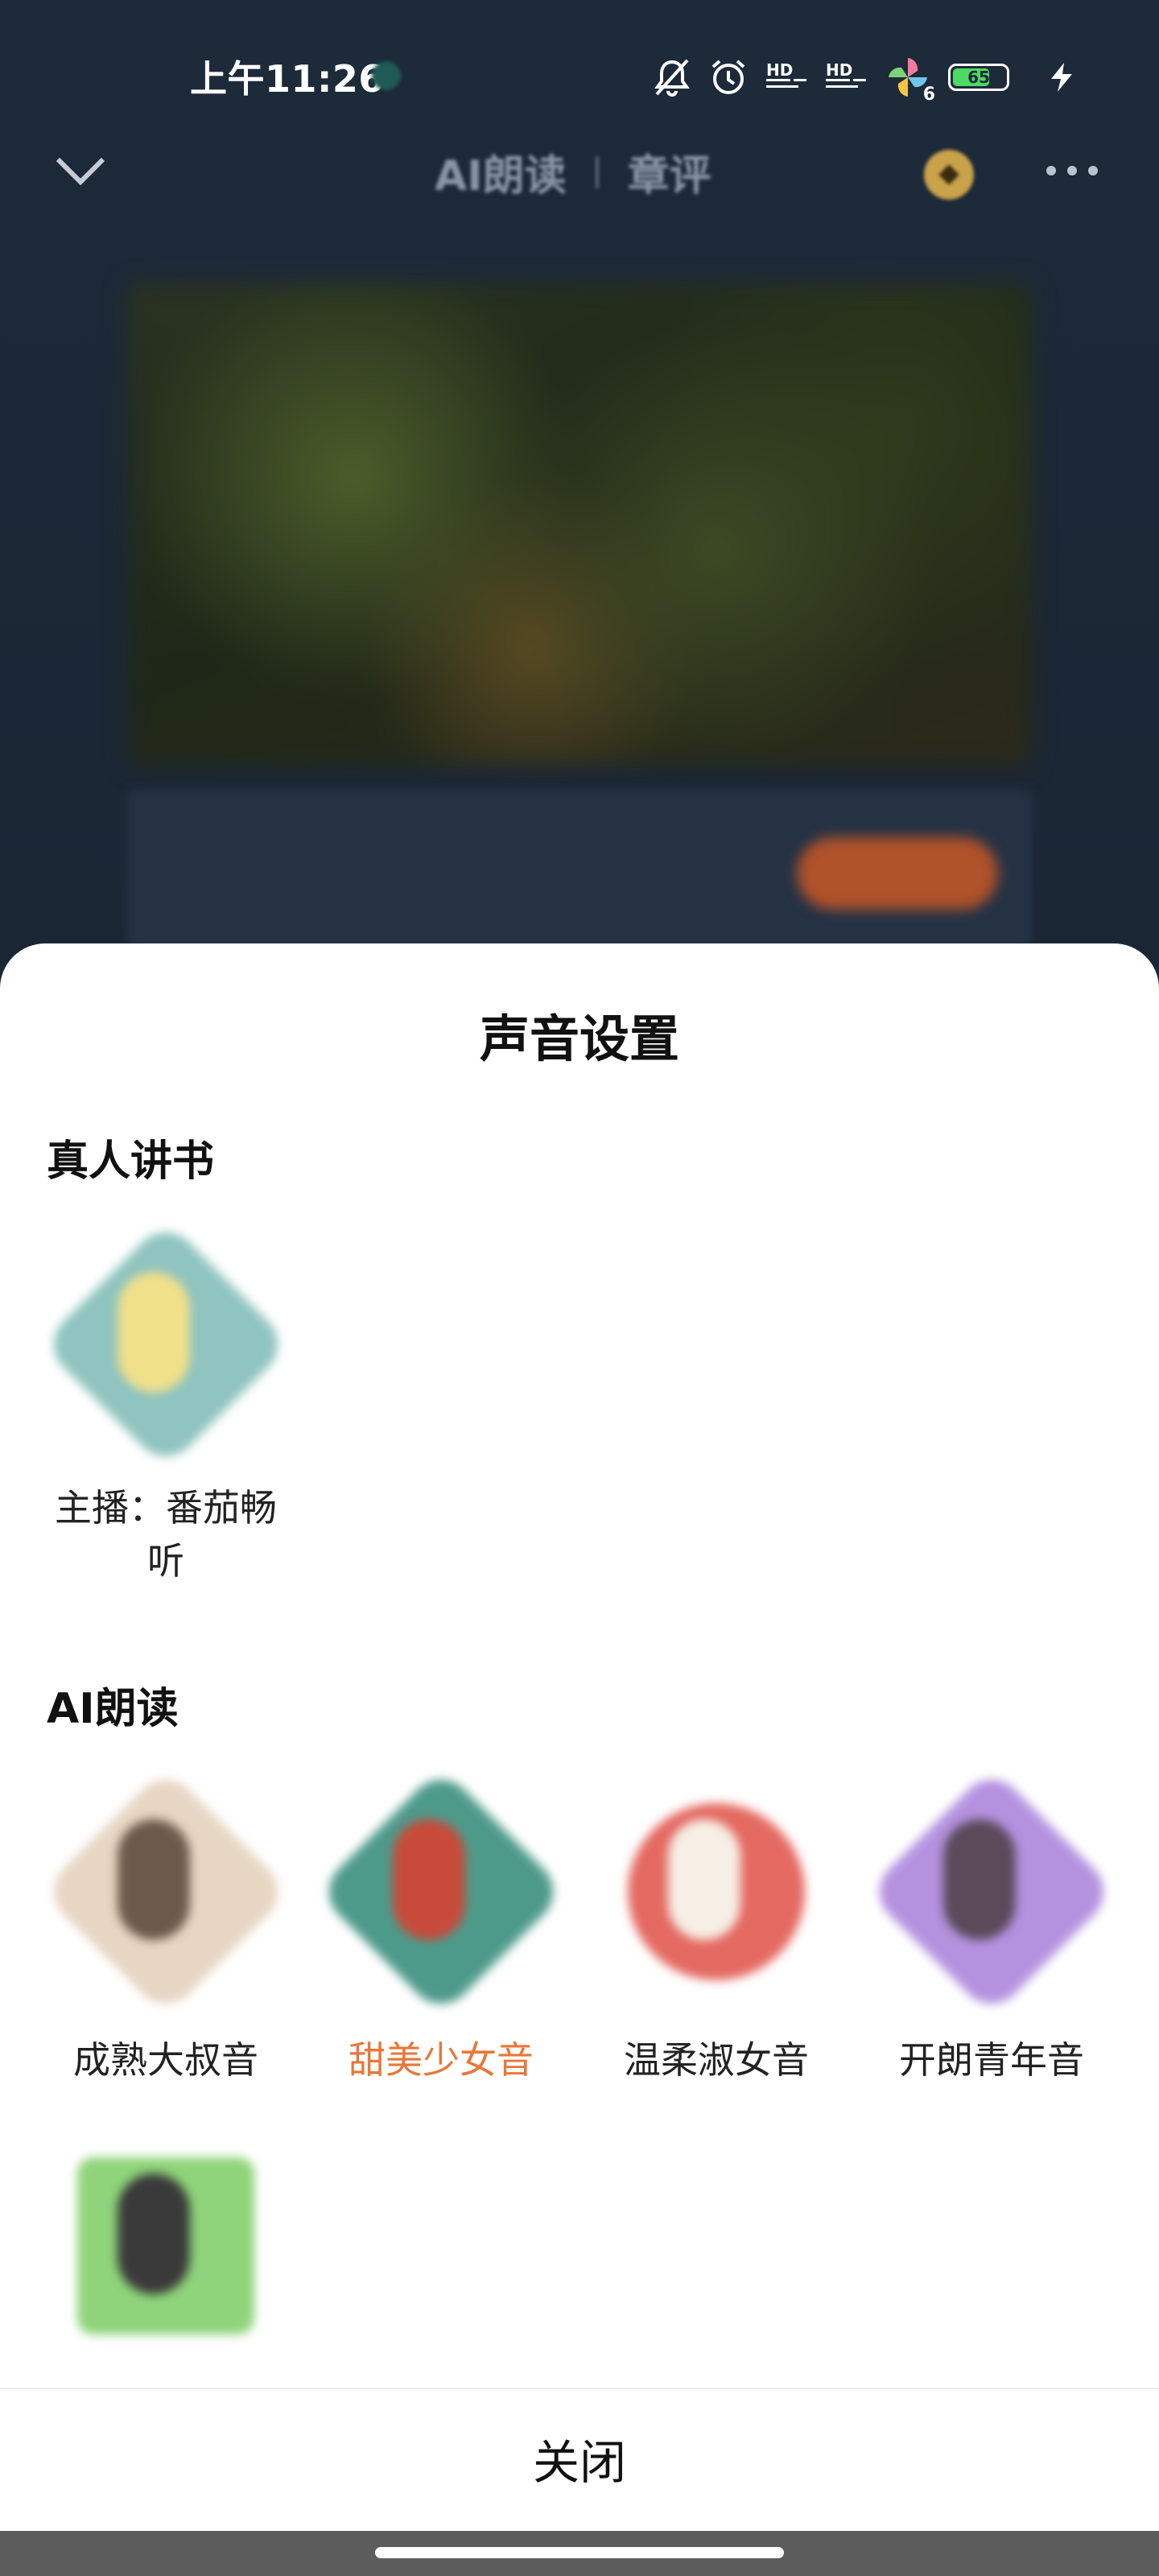 This screenshot has height=2576, width=1159. I want to click on promo-button, so click(897, 873).